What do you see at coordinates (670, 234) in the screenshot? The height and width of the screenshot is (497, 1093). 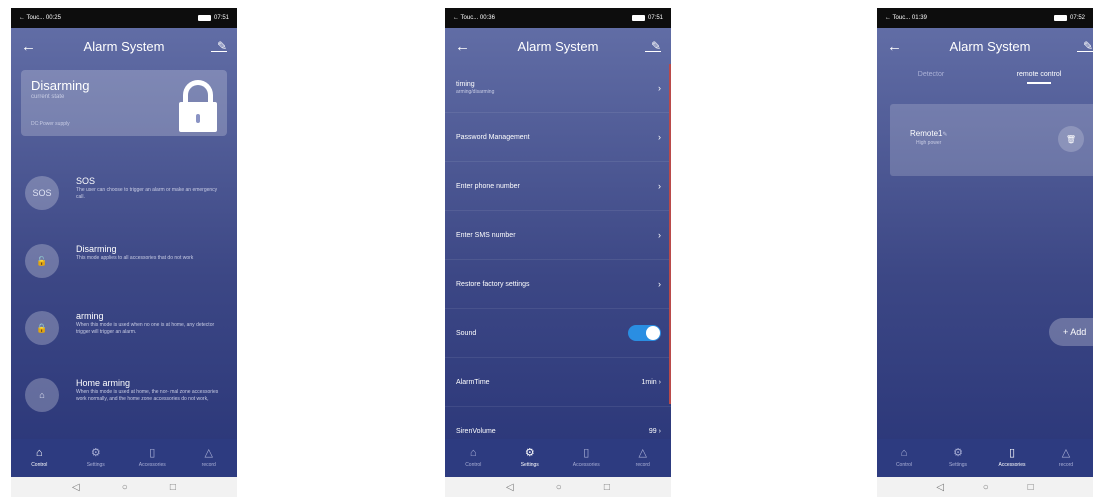 I see `scrollbar` at bounding box center [670, 234].